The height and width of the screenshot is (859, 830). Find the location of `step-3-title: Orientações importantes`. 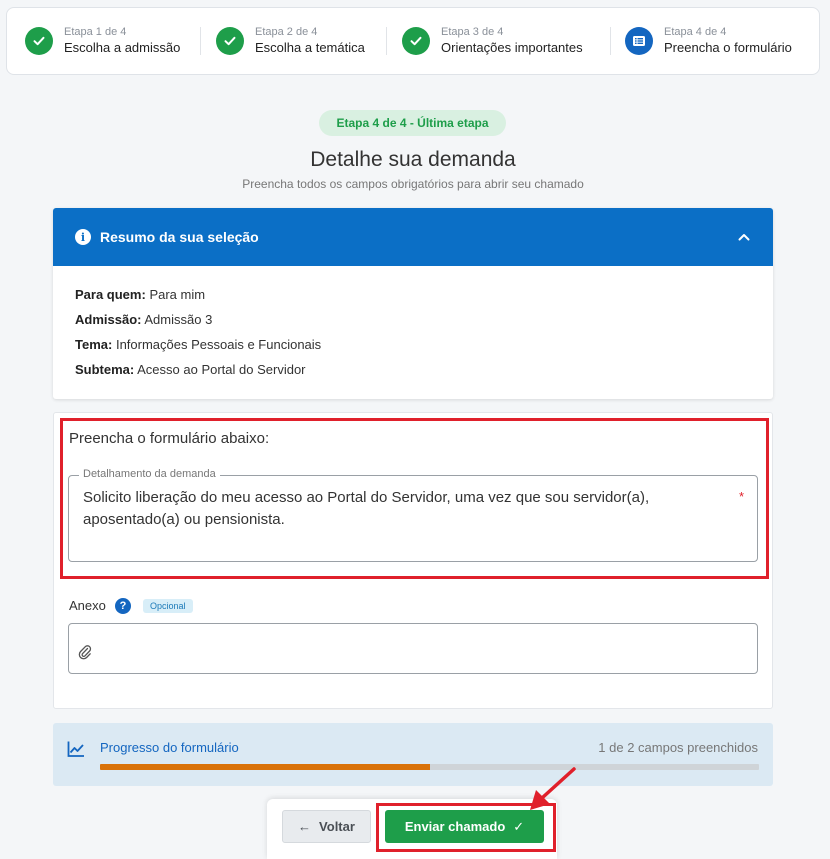

step-3-title: Orientações importantes is located at coordinates (512, 47).